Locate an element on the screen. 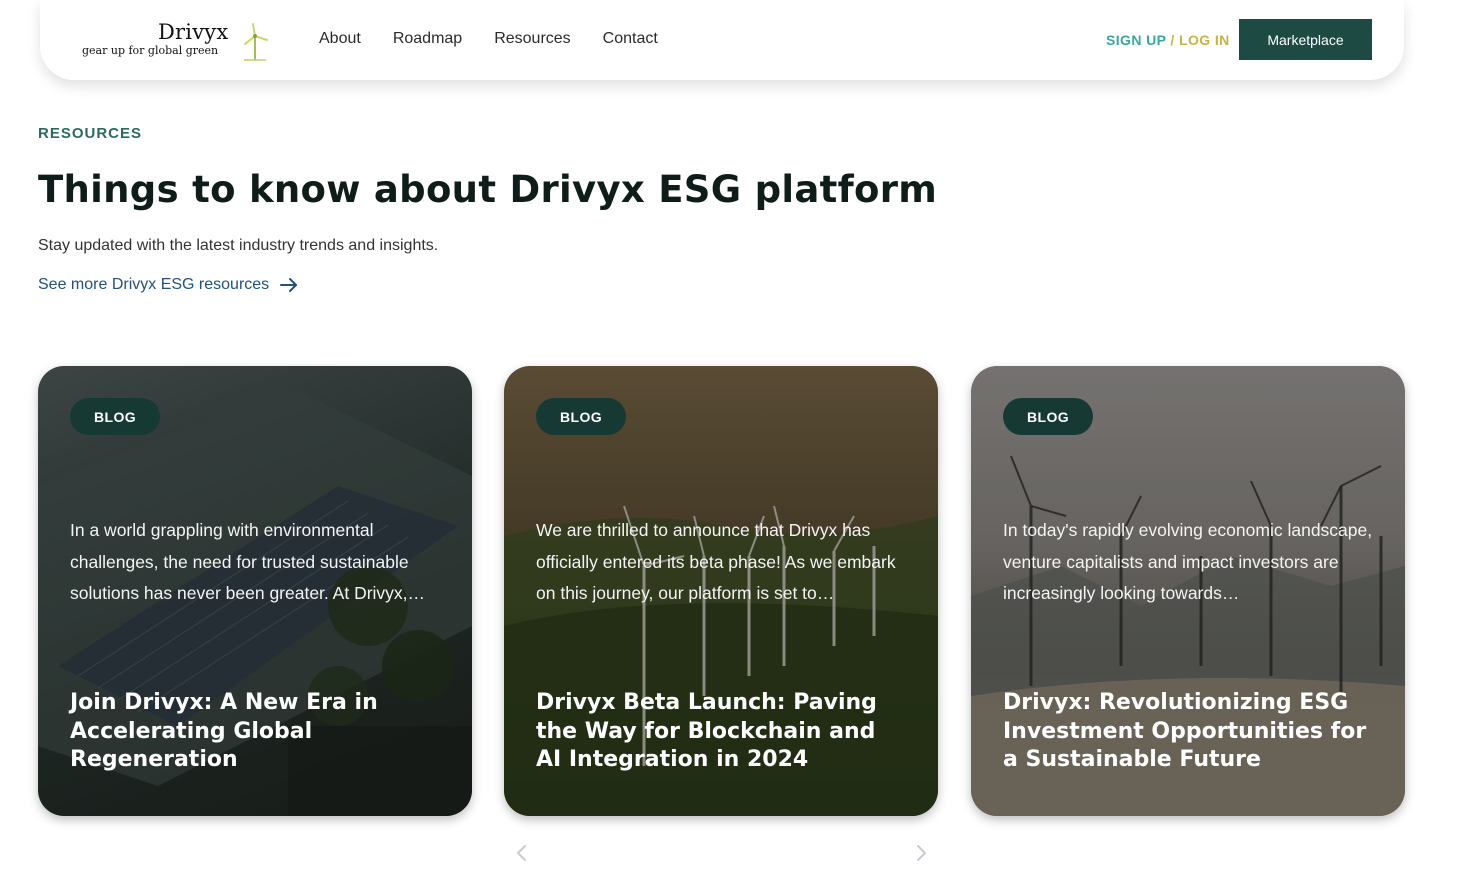 The image size is (1473, 882). wind-turbine-logo-icon is located at coordinates (256, 42).